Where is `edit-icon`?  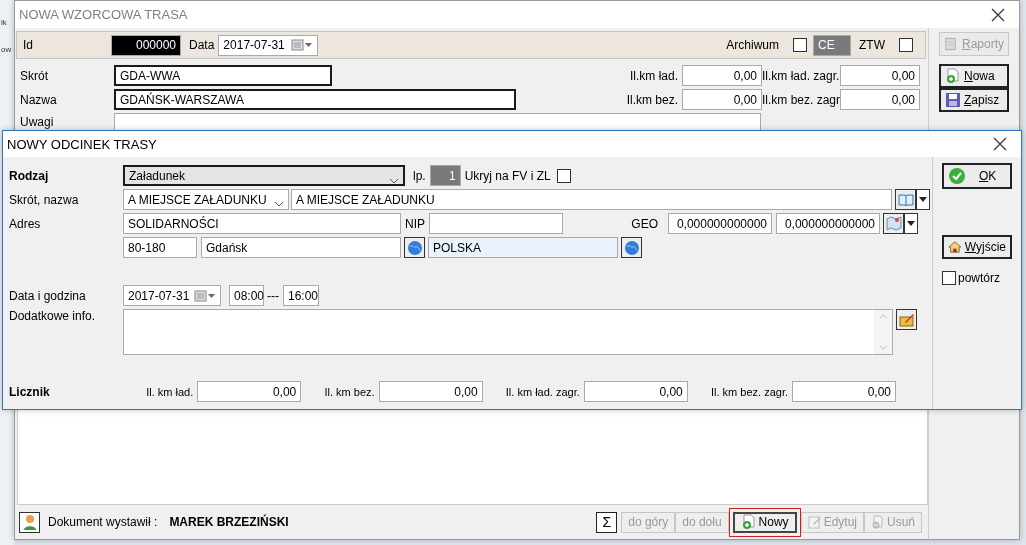
edit-icon is located at coordinates (814, 522).